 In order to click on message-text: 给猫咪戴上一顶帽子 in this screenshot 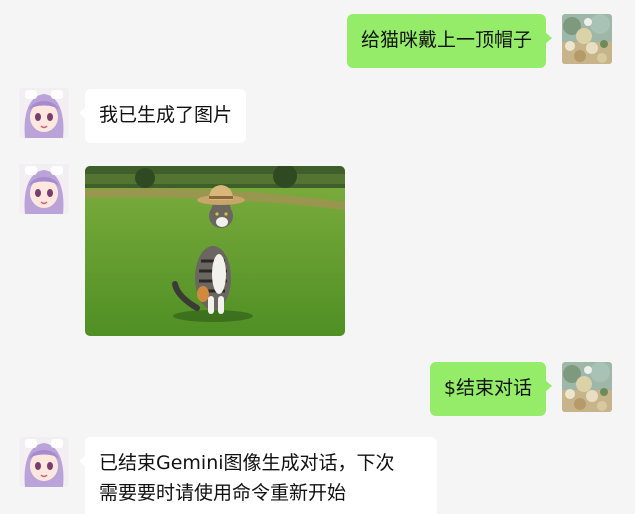, I will do `click(446, 40)`.